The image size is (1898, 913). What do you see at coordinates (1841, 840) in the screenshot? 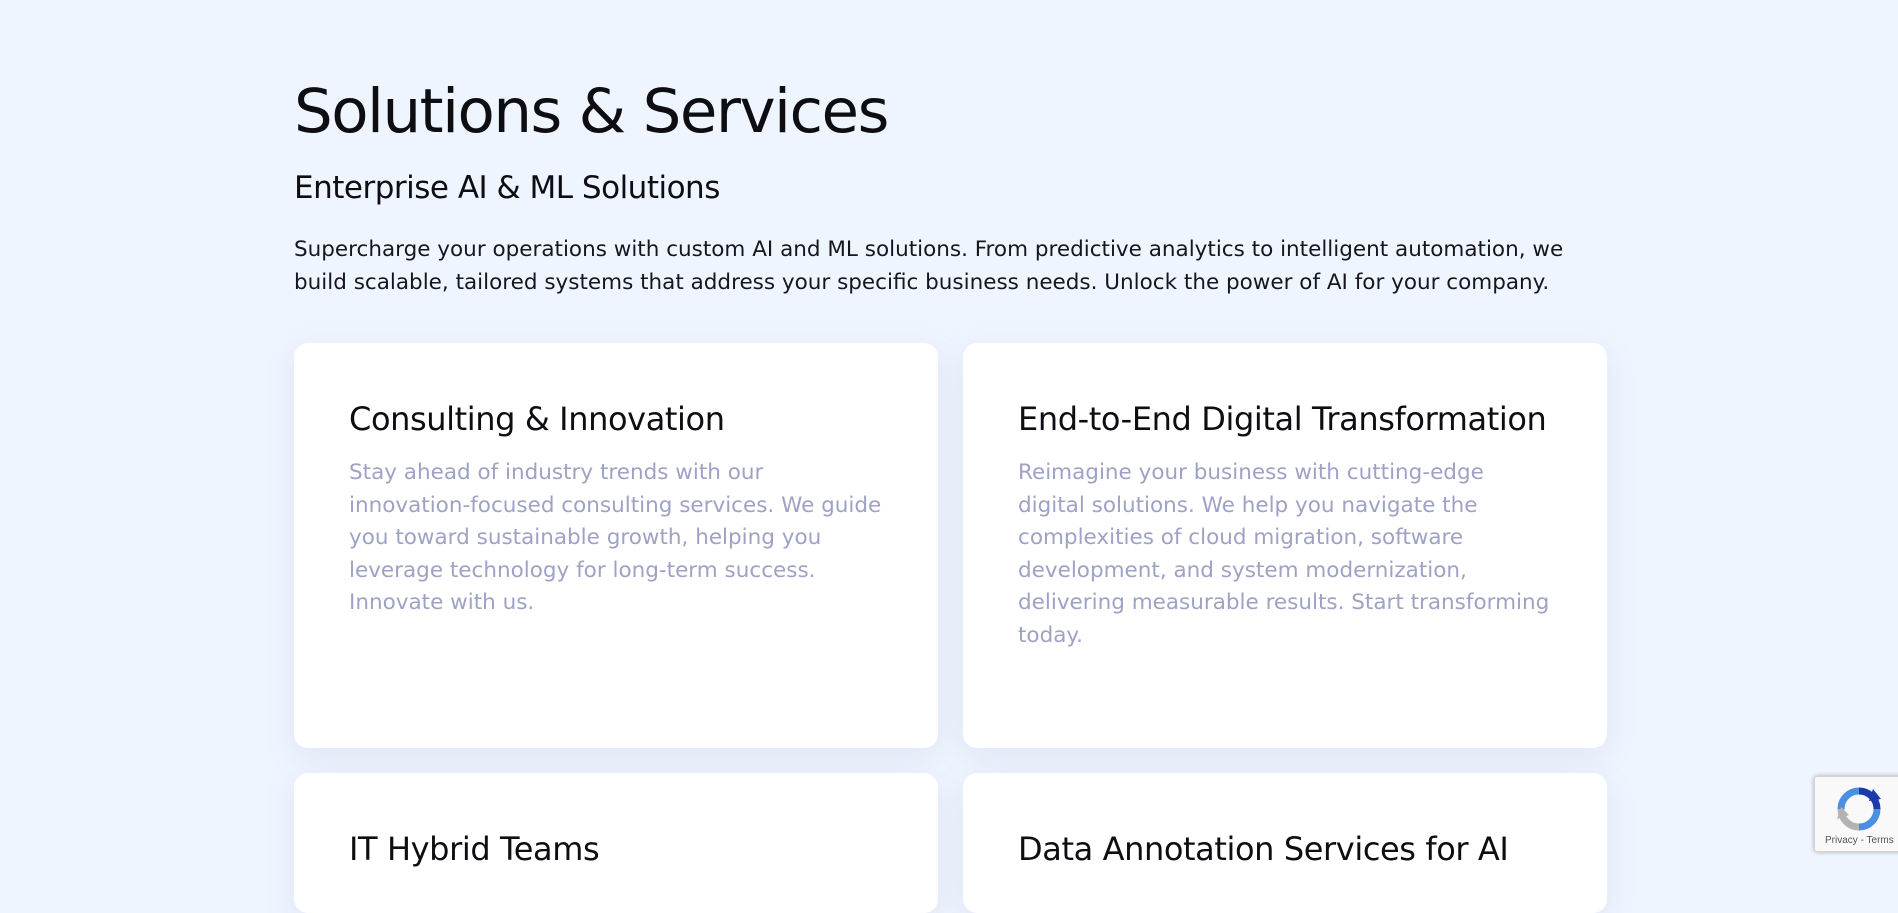
I see `privacy-link: Privacy` at bounding box center [1841, 840].